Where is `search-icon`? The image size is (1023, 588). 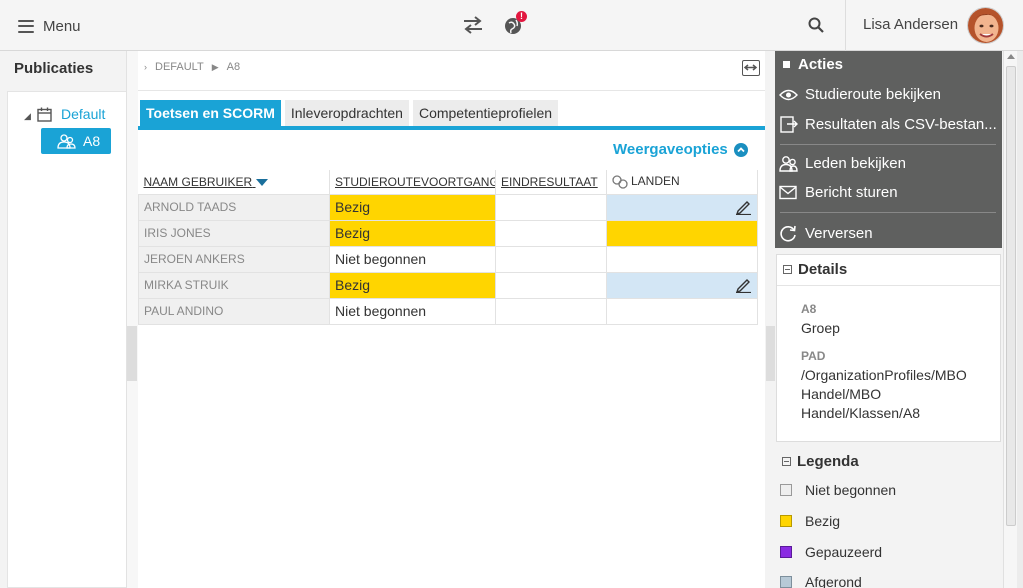 search-icon is located at coordinates (816, 25).